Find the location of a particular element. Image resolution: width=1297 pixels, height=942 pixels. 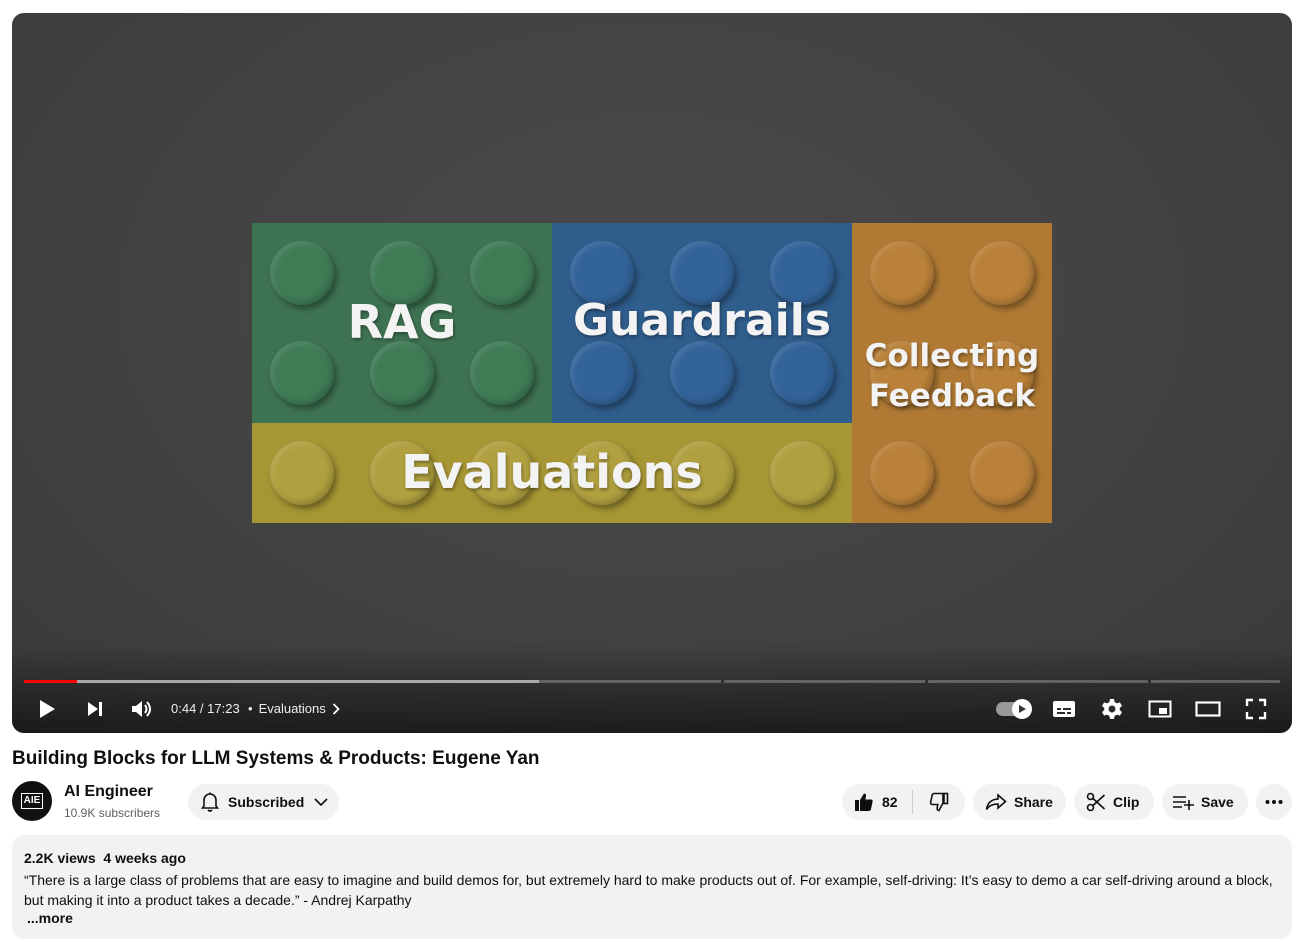

collecting-label: Collecting is located at coordinates (952, 356).